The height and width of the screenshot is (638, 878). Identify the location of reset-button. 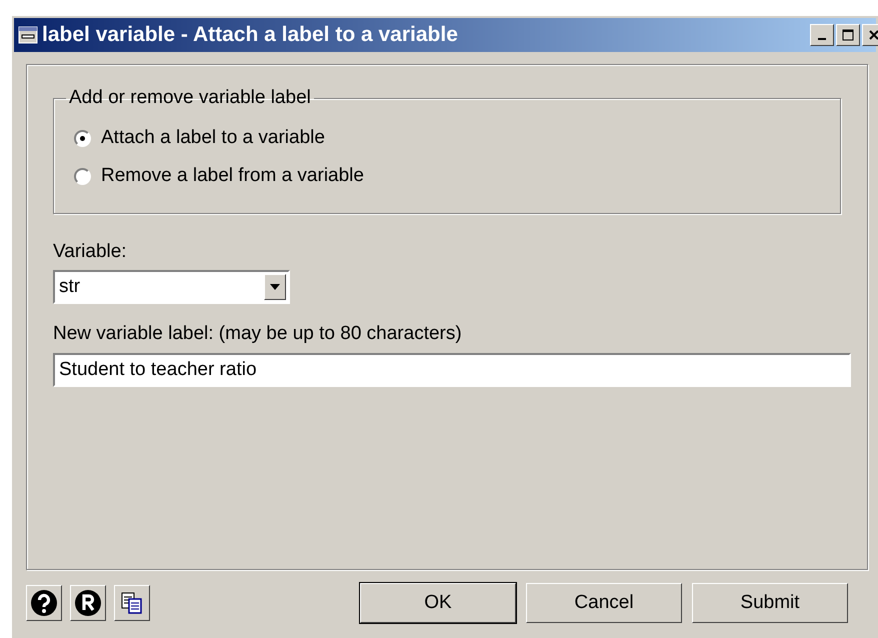
(88, 603).